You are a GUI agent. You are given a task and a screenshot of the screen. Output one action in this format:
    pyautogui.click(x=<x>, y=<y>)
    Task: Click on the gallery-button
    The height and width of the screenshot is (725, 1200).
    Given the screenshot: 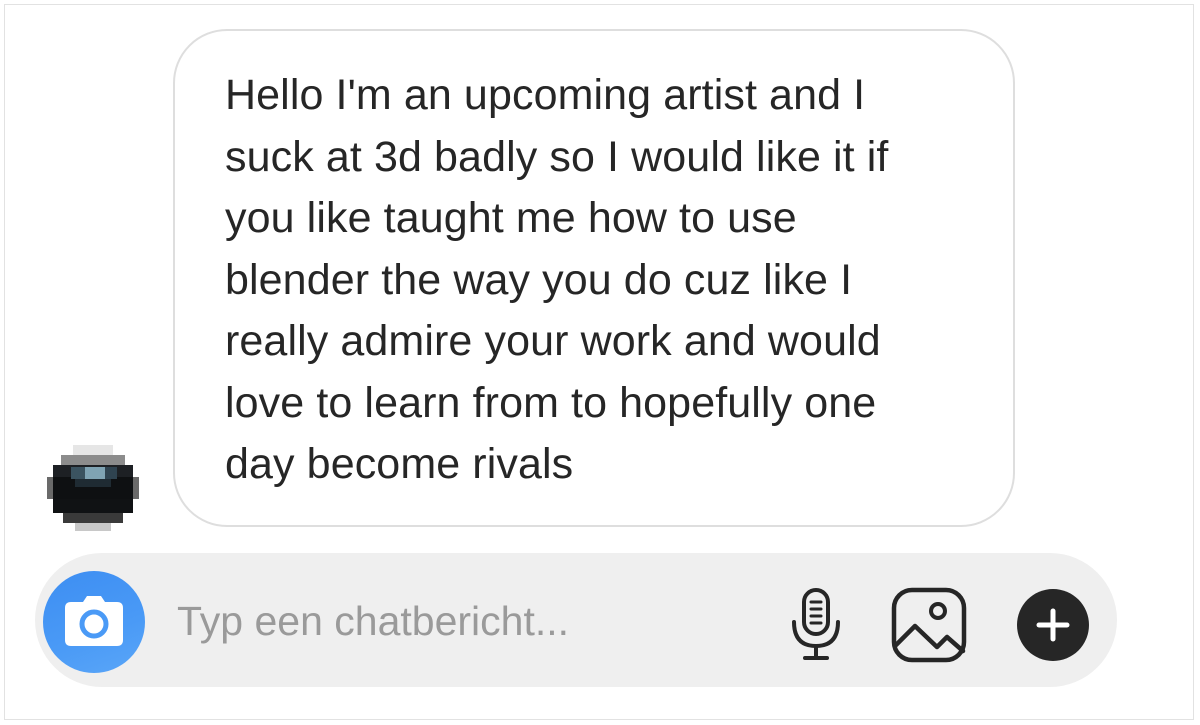 What is the action you would take?
    pyautogui.click(x=929, y=625)
    